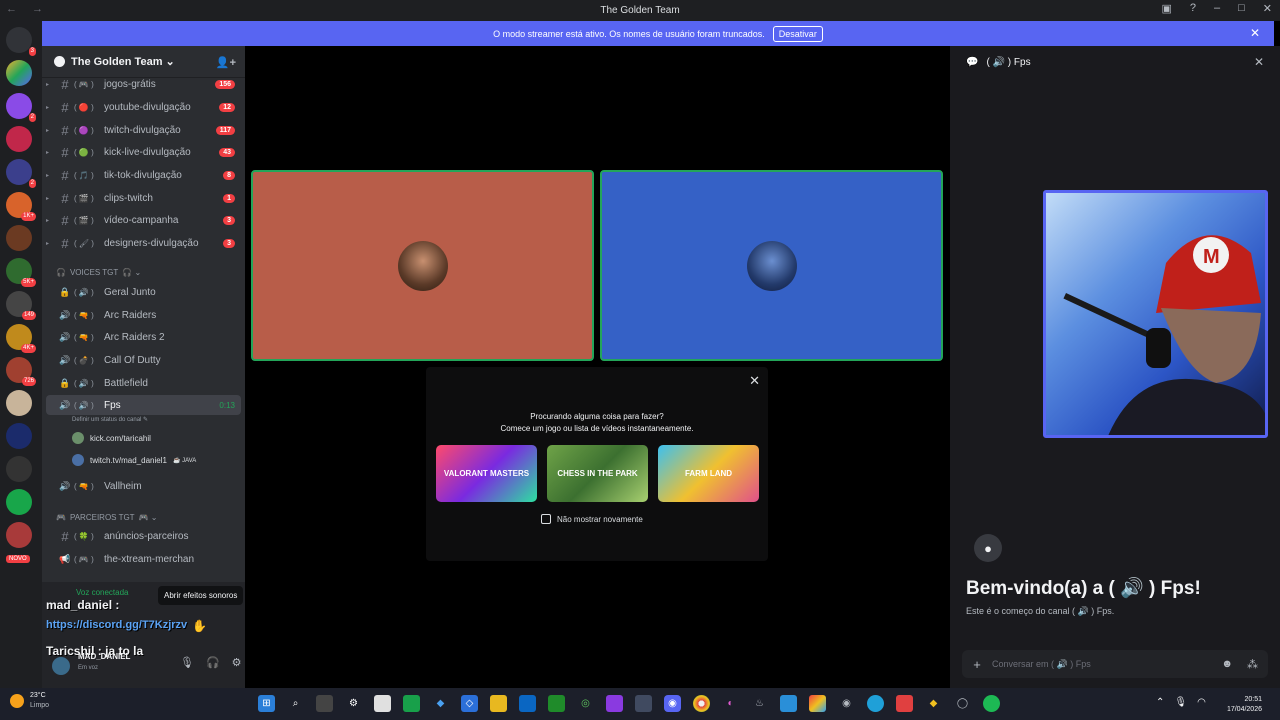  Describe the element at coordinates (61, 666) in the screenshot. I see `avatar` at that location.